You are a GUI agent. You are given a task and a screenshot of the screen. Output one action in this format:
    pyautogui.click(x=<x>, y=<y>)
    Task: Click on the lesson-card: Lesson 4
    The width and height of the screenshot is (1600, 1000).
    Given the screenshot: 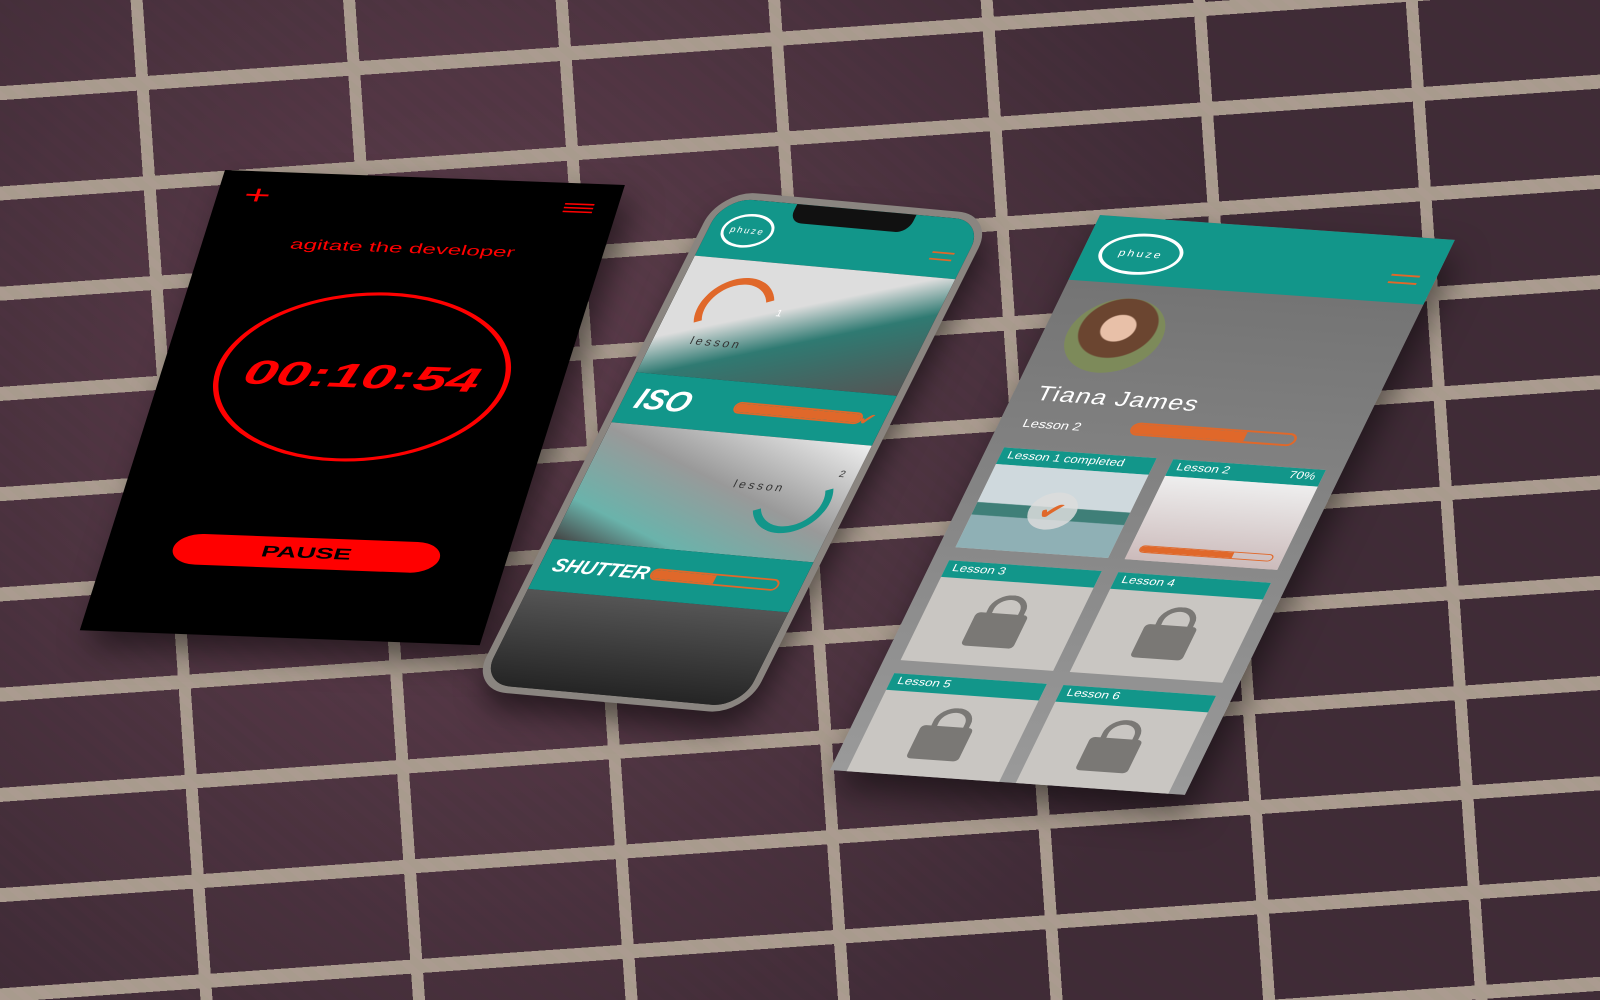 What is the action you would take?
    pyautogui.click(x=1170, y=627)
    